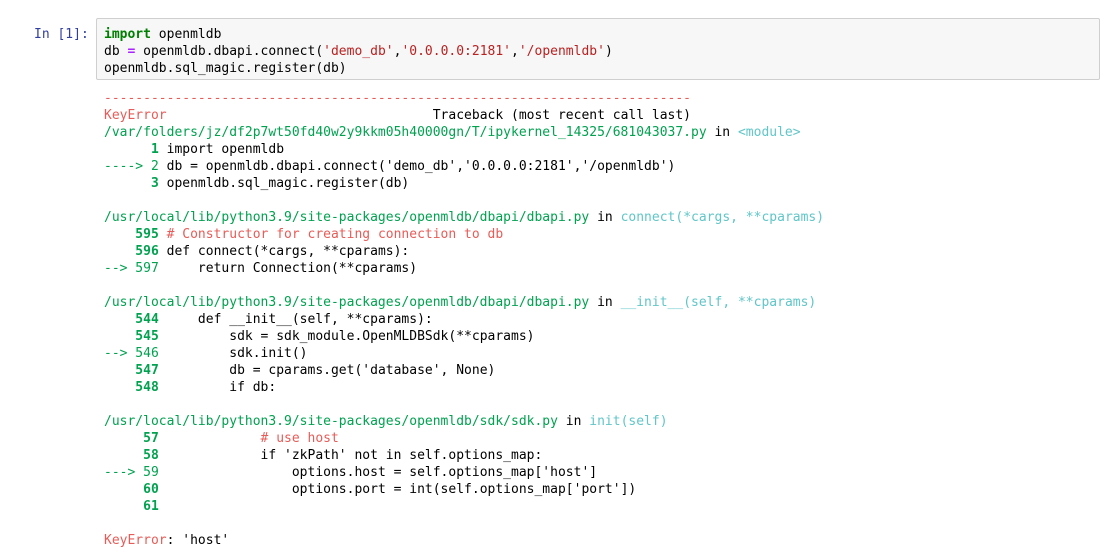 The image size is (1117, 559). Describe the element at coordinates (608, 51) in the screenshot. I see `code-text: )` at that location.